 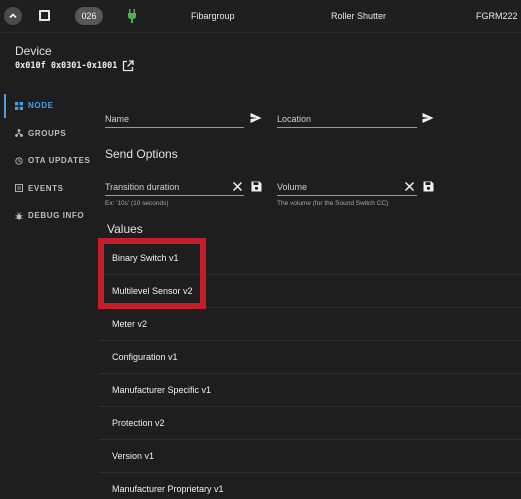 I want to click on bug-icon, so click(x=19, y=216).